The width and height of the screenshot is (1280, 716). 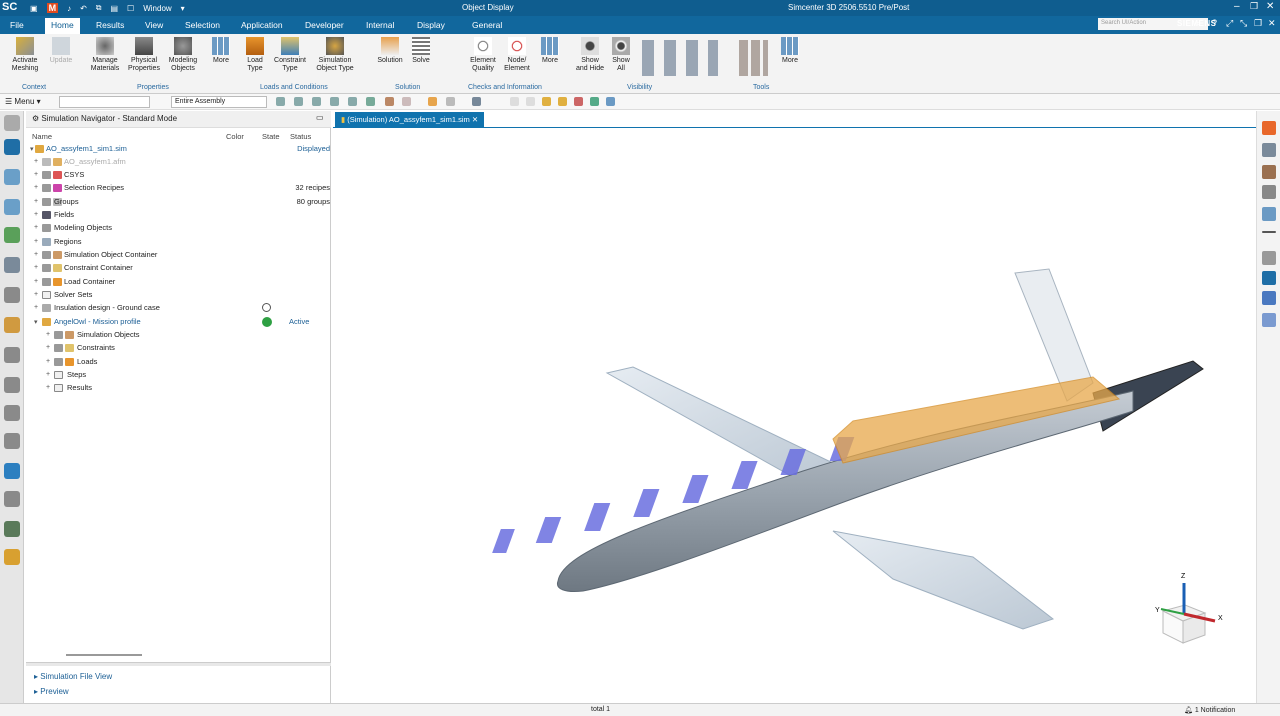 I want to click on view-icon, so click(x=450, y=101).